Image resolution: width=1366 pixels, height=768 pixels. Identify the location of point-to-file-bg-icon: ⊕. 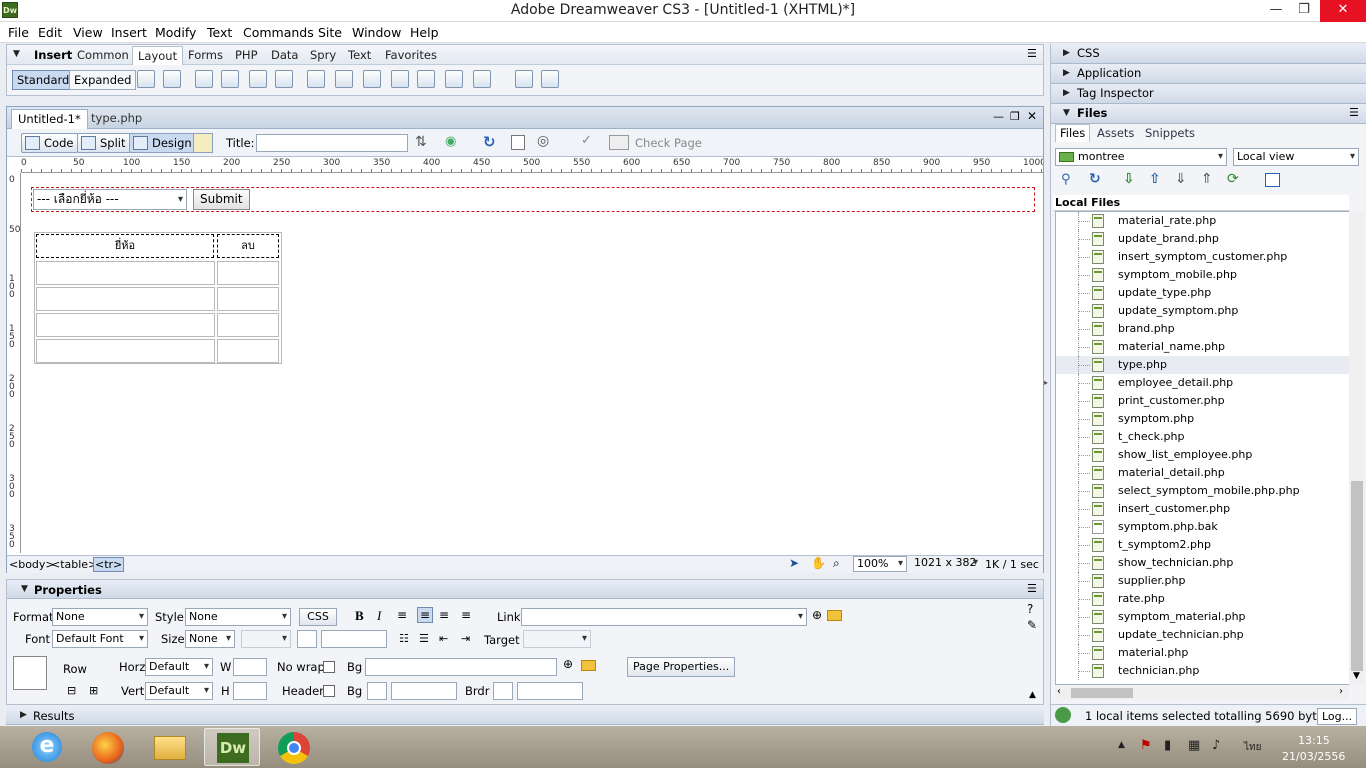
(568, 664).